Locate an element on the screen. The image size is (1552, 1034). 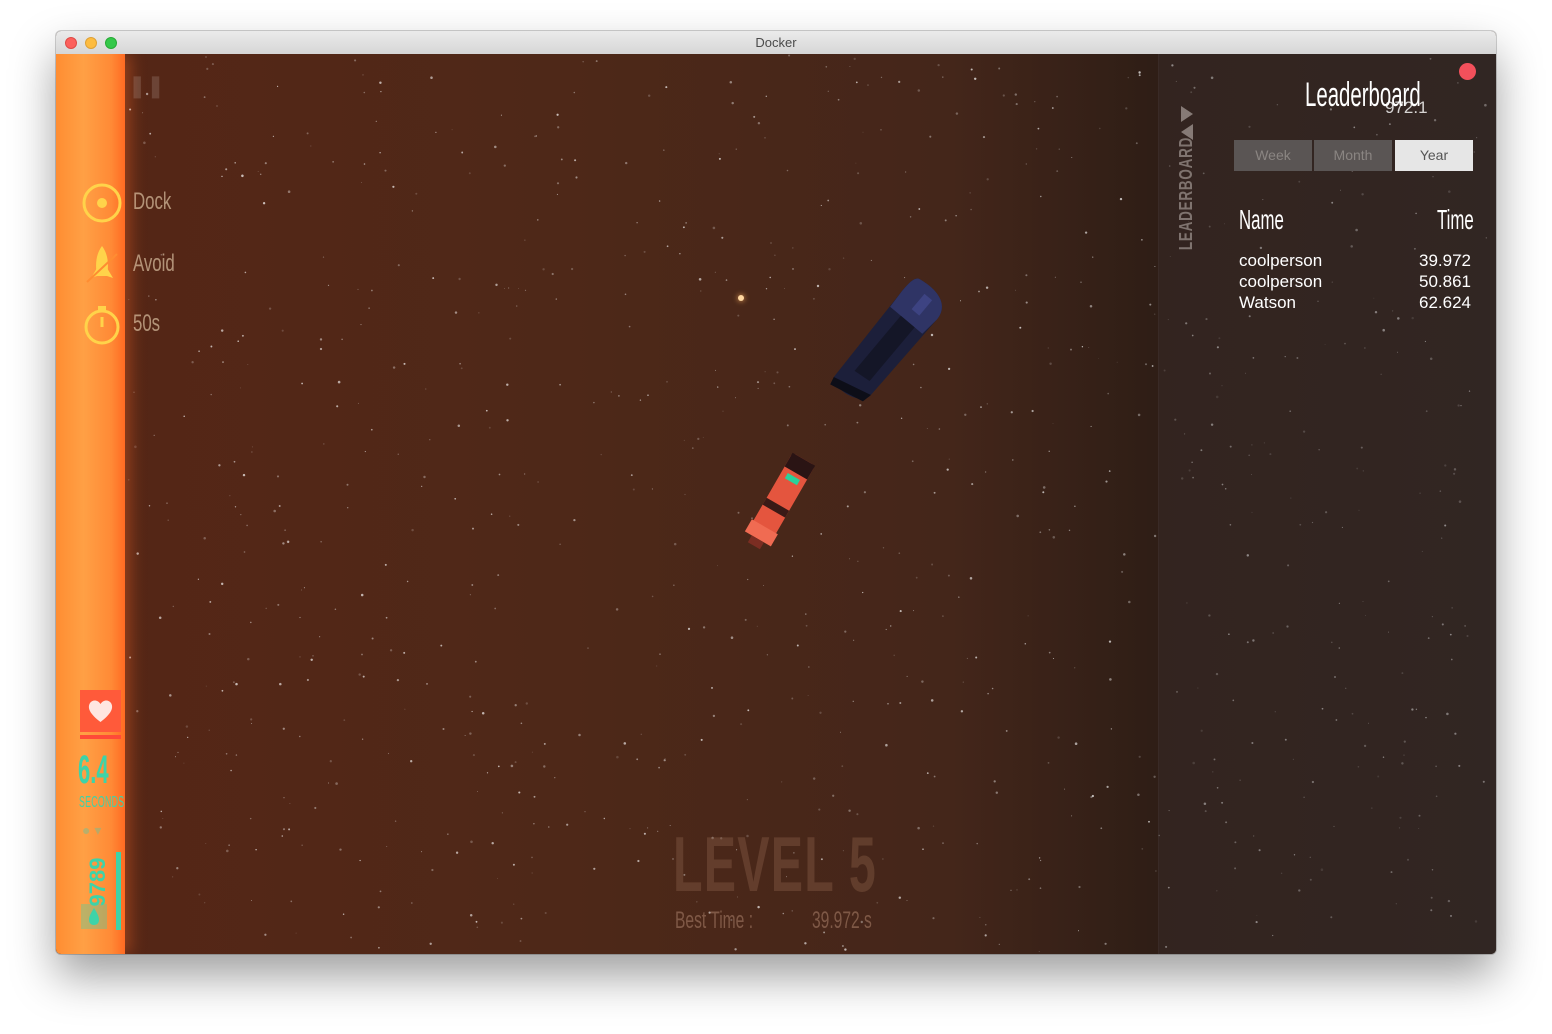
table-row: Watson 62.624 is located at coordinates (1355, 303).